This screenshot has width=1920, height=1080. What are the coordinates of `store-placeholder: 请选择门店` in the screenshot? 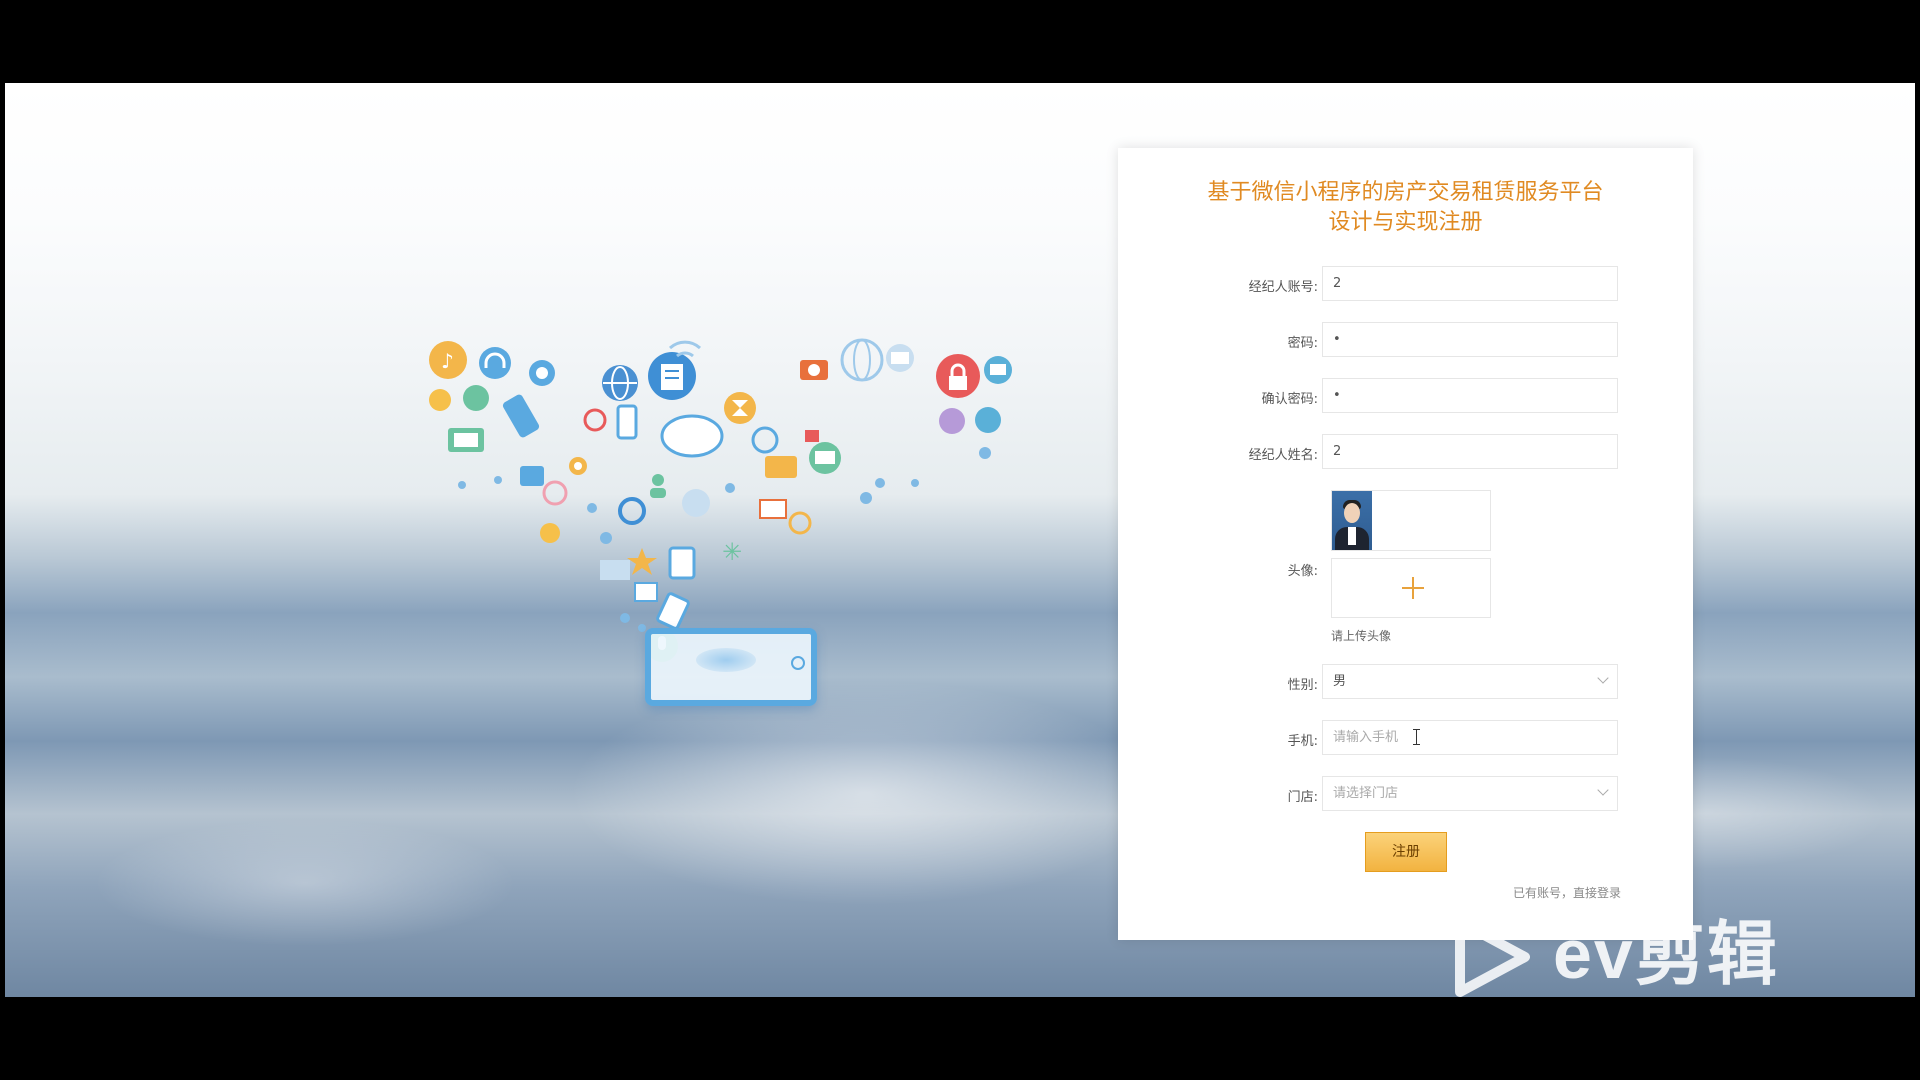 It's located at (1366, 793).